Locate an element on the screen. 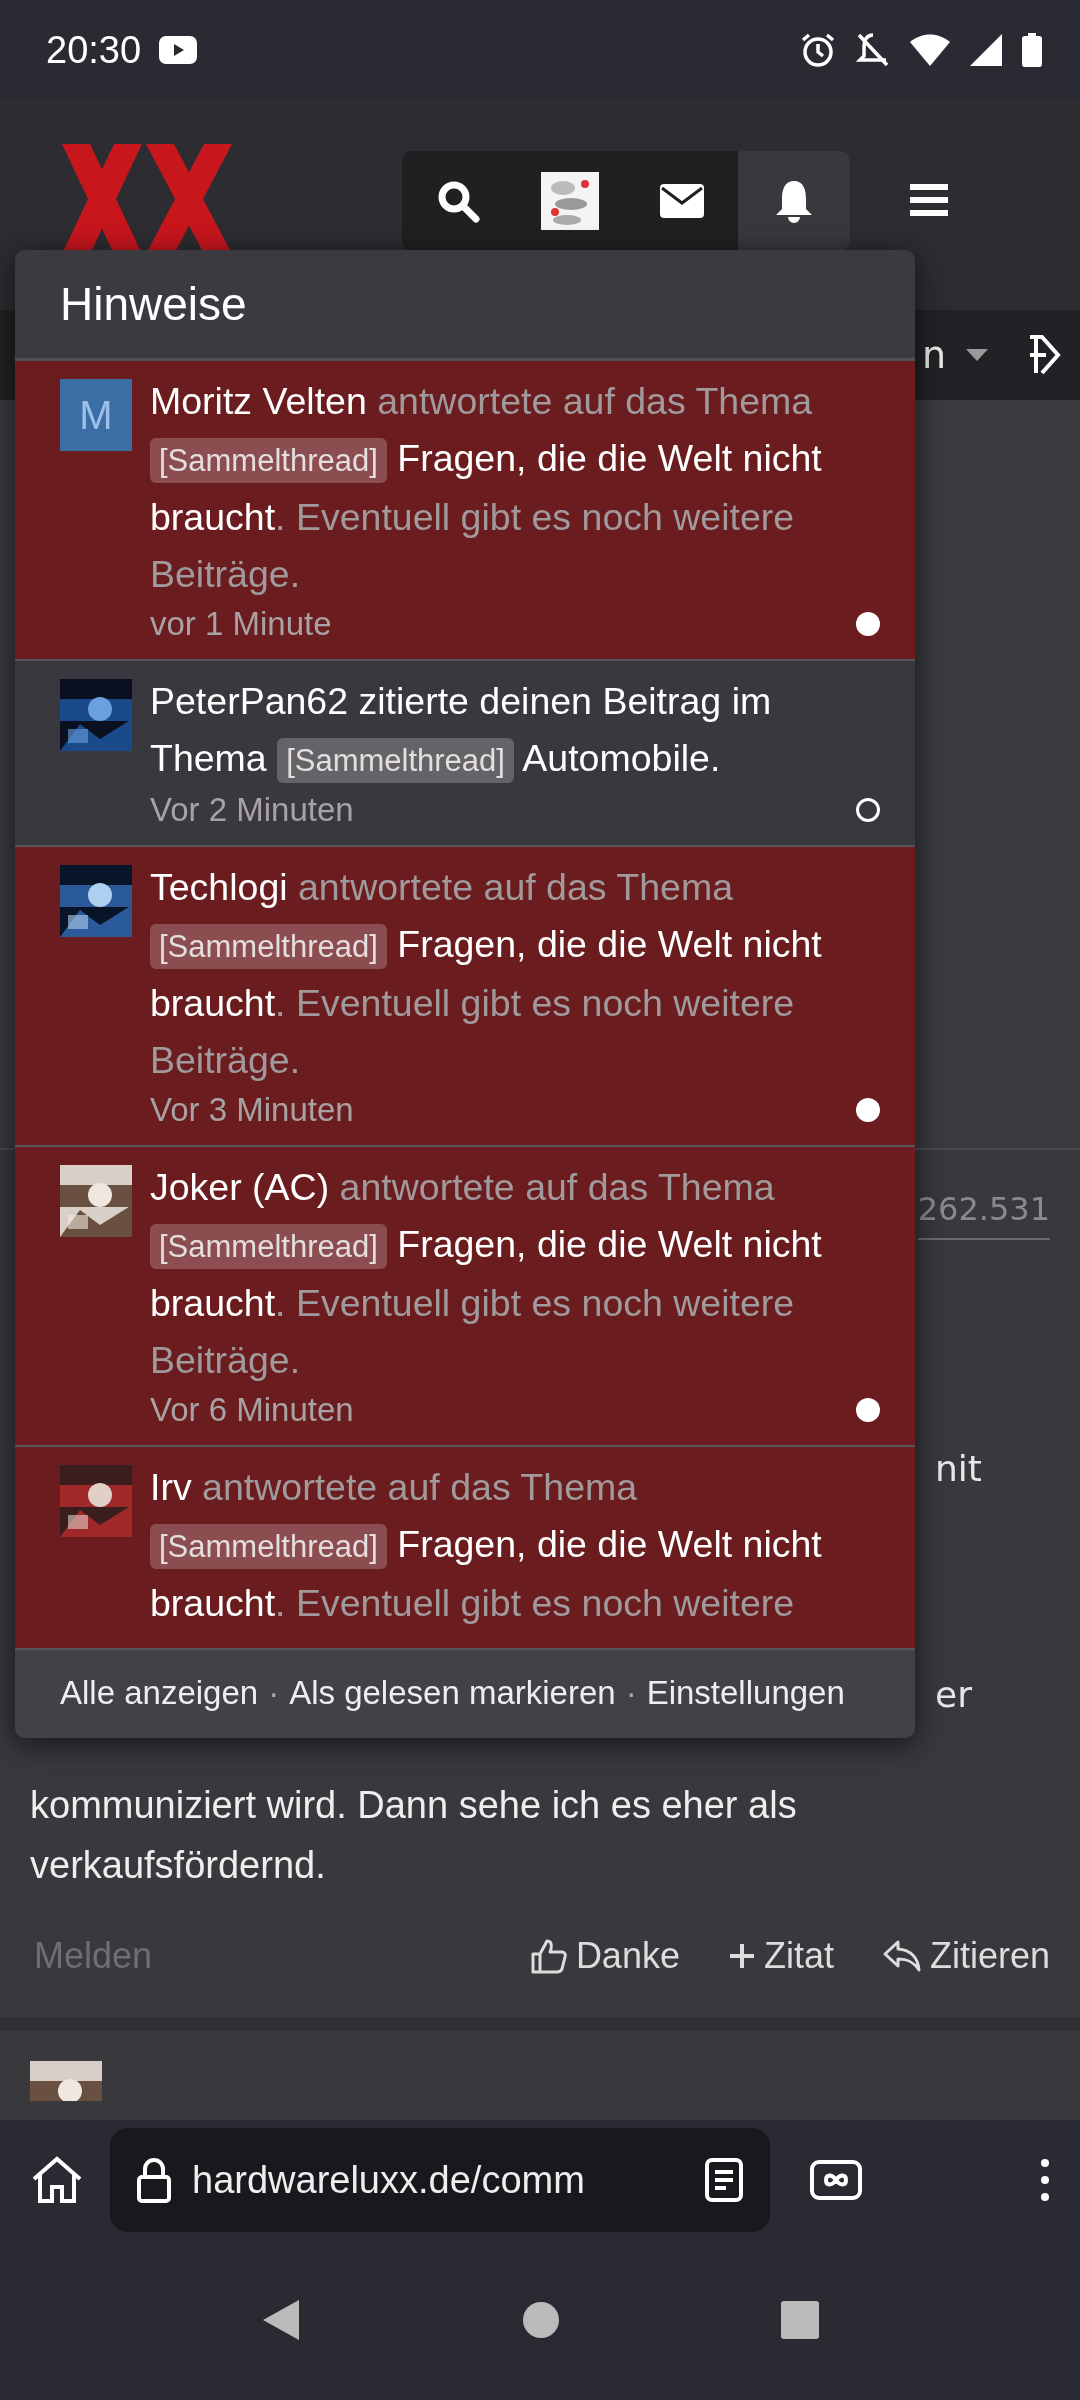  footer-link: Alle anzeigen is located at coordinates (159, 1693).